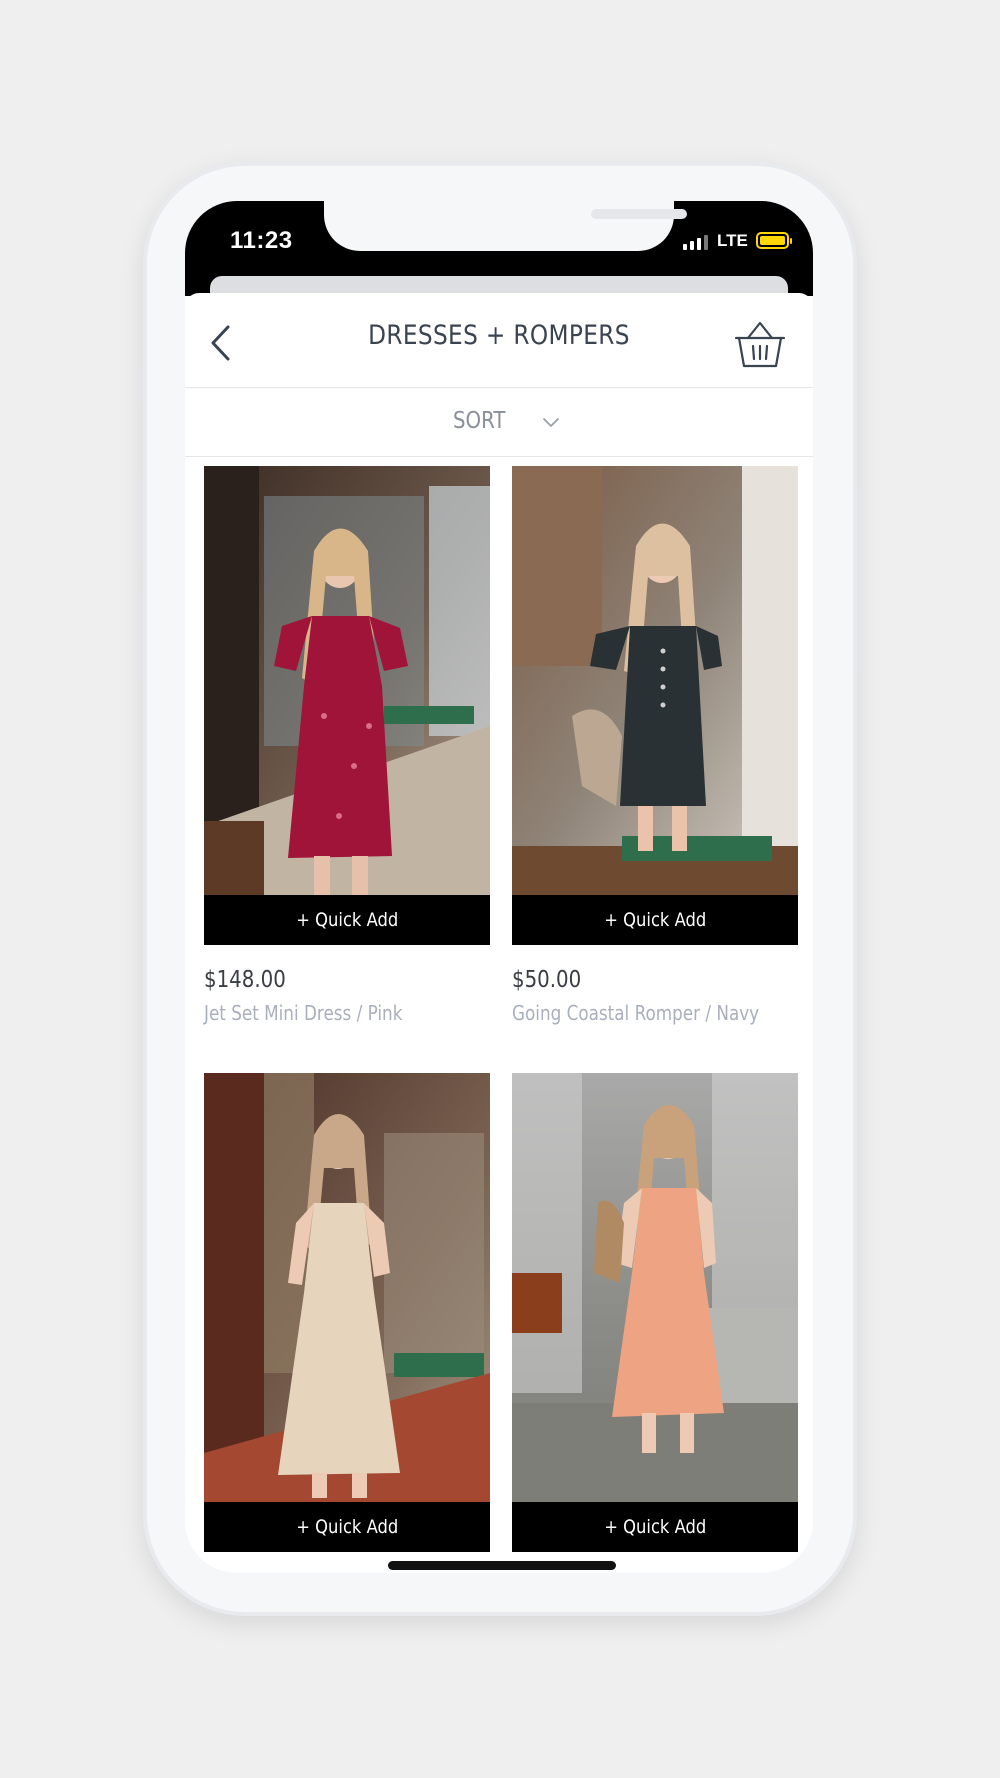 The height and width of the screenshot is (1778, 1000). Describe the element at coordinates (774, 240) in the screenshot. I see `battery-icon` at that location.